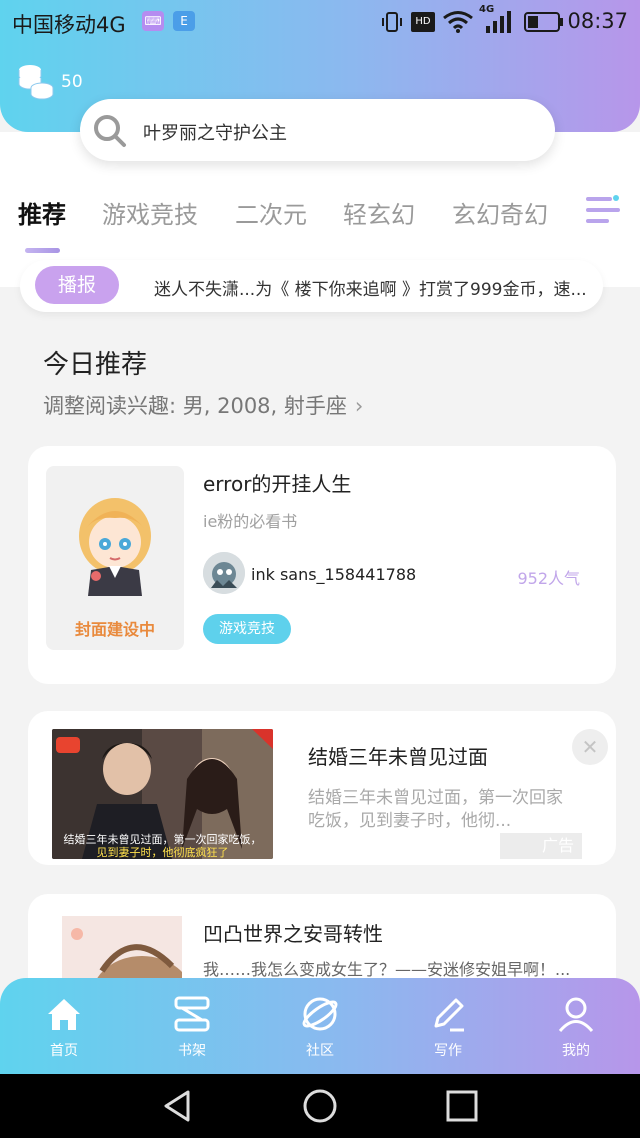  I want to click on tab-gaming: 游戏竞技, so click(150, 212).